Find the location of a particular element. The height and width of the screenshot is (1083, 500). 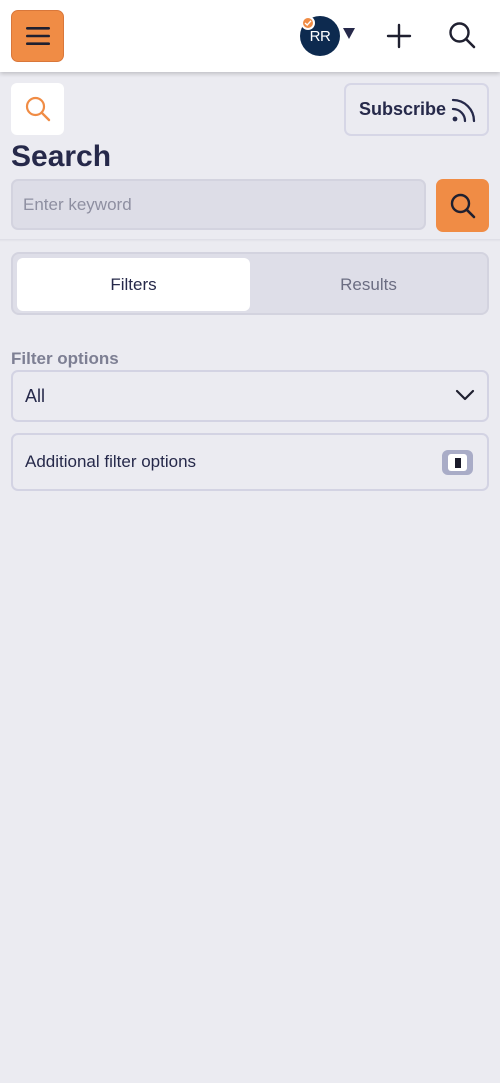

tab-bar: Filters Results is located at coordinates (250, 283).